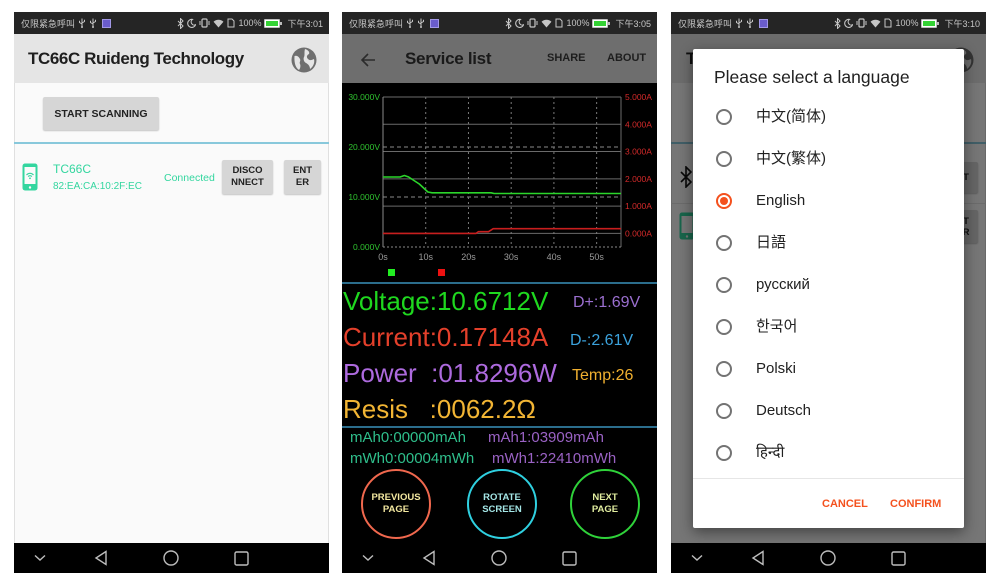 Image resolution: width=1000 pixels, height=587 pixels. I want to click on language-option: 한국어, so click(828, 327).